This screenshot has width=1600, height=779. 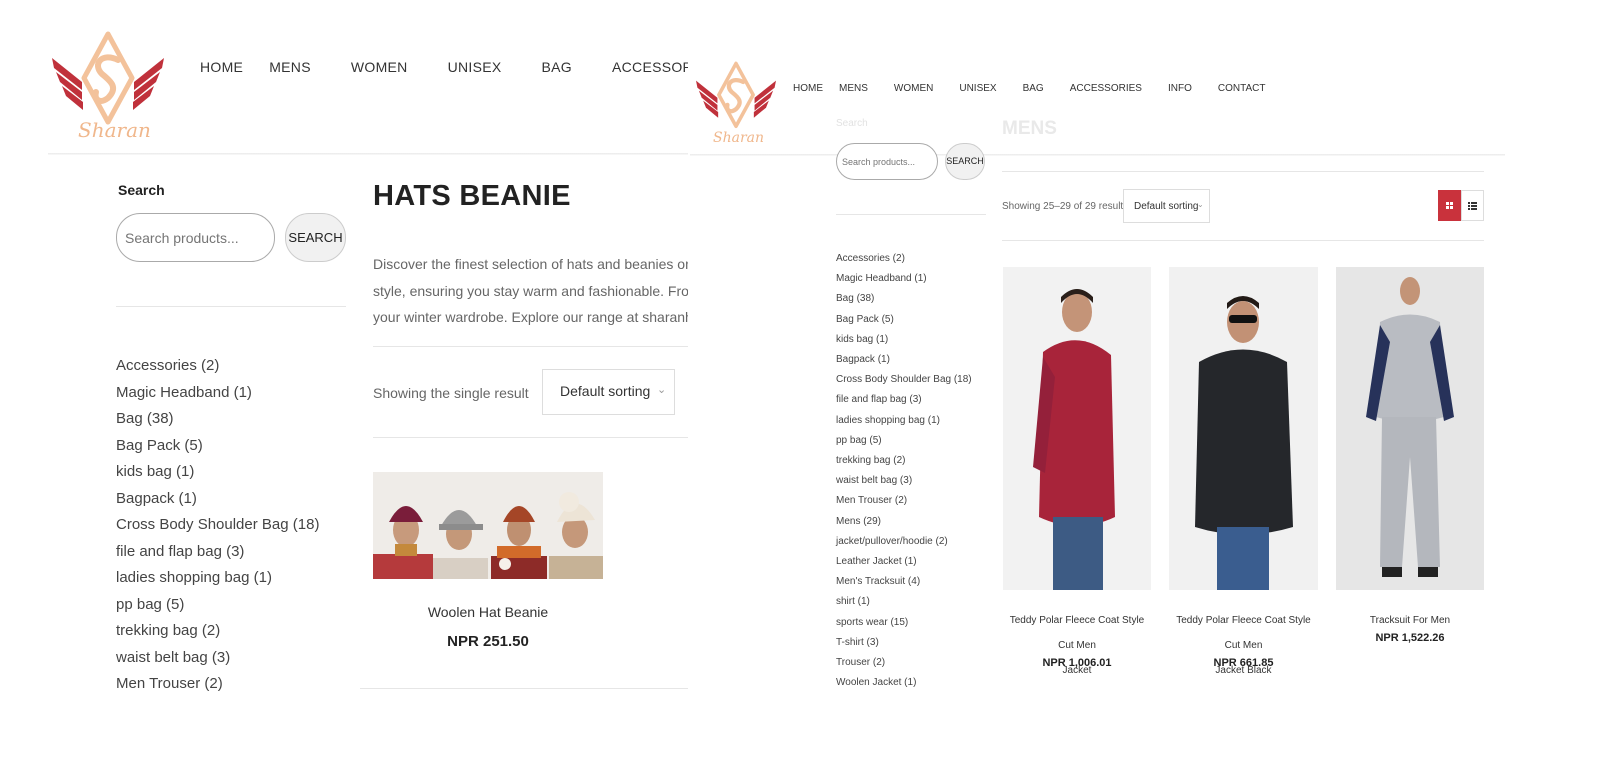 What do you see at coordinates (1065, 206) in the screenshot?
I see `result-count: Showing 25–29 of 29 results` at bounding box center [1065, 206].